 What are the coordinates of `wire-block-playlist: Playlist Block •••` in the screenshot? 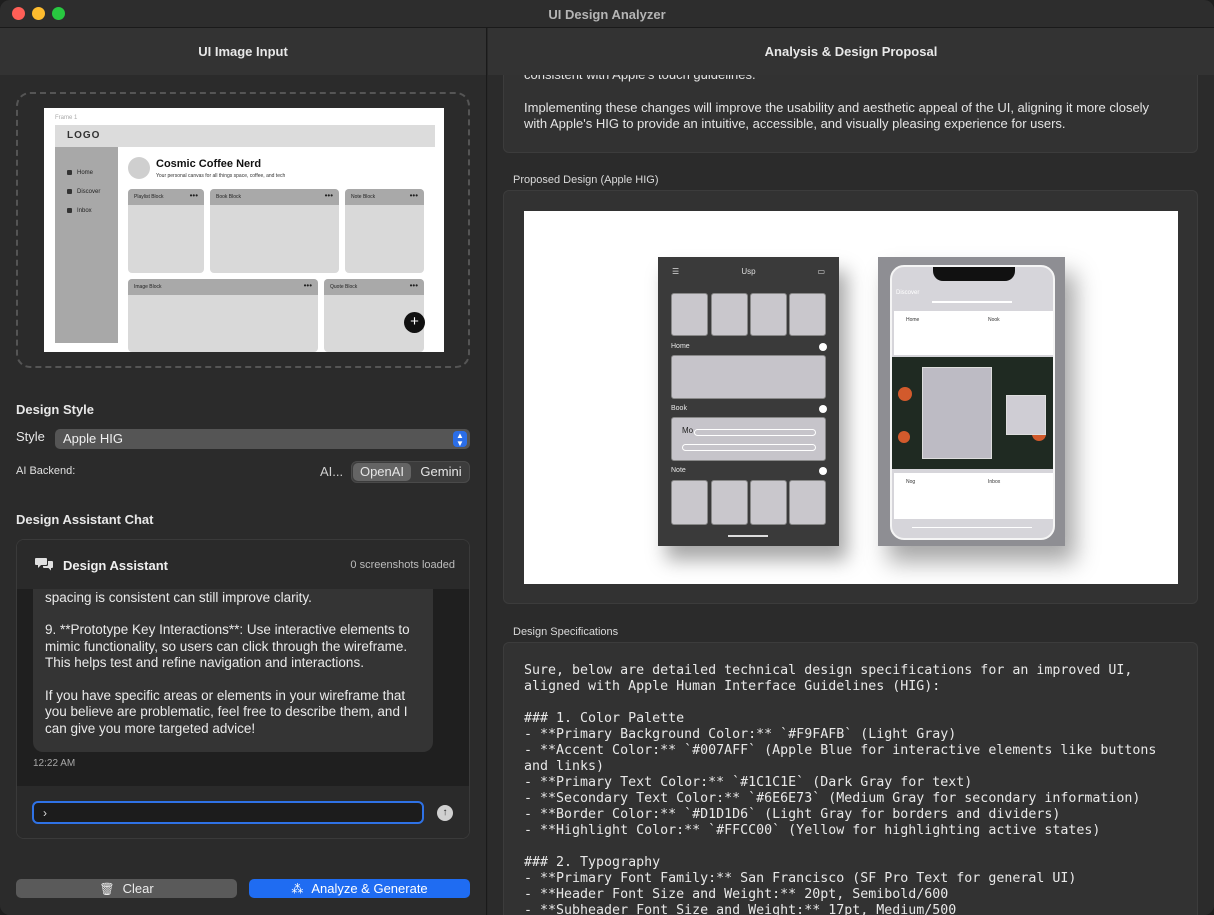 It's located at (166, 231).